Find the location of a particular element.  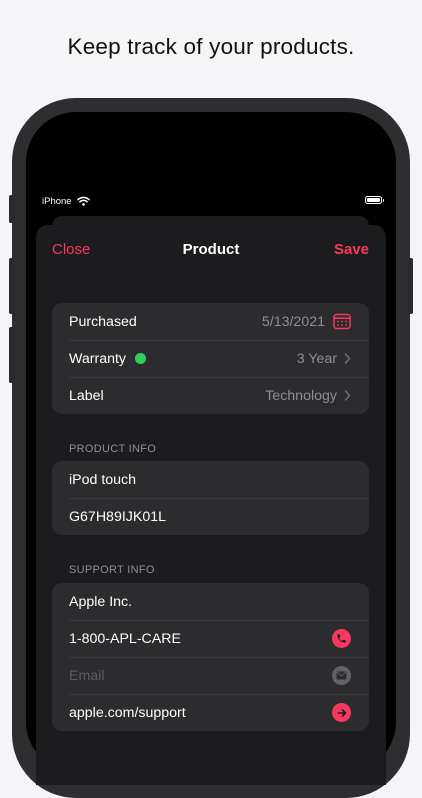

calendar-icon is located at coordinates (342, 321).